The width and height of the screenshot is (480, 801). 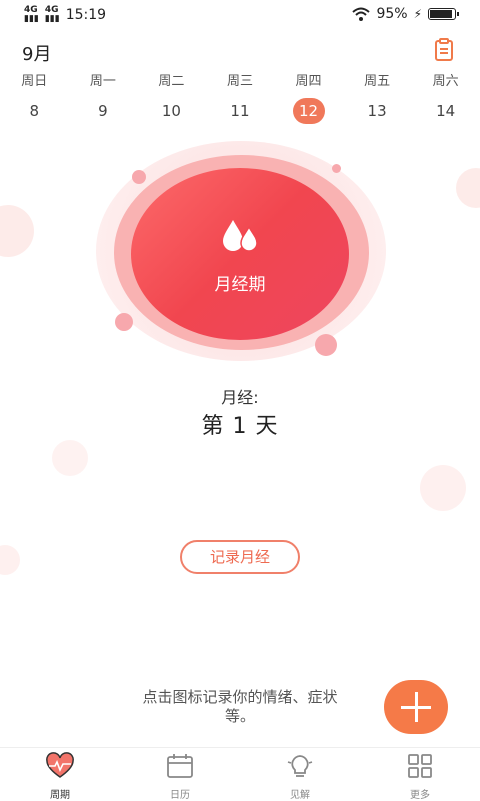 What do you see at coordinates (416, 707) in the screenshot?
I see `add-record-button` at bounding box center [416, 707].